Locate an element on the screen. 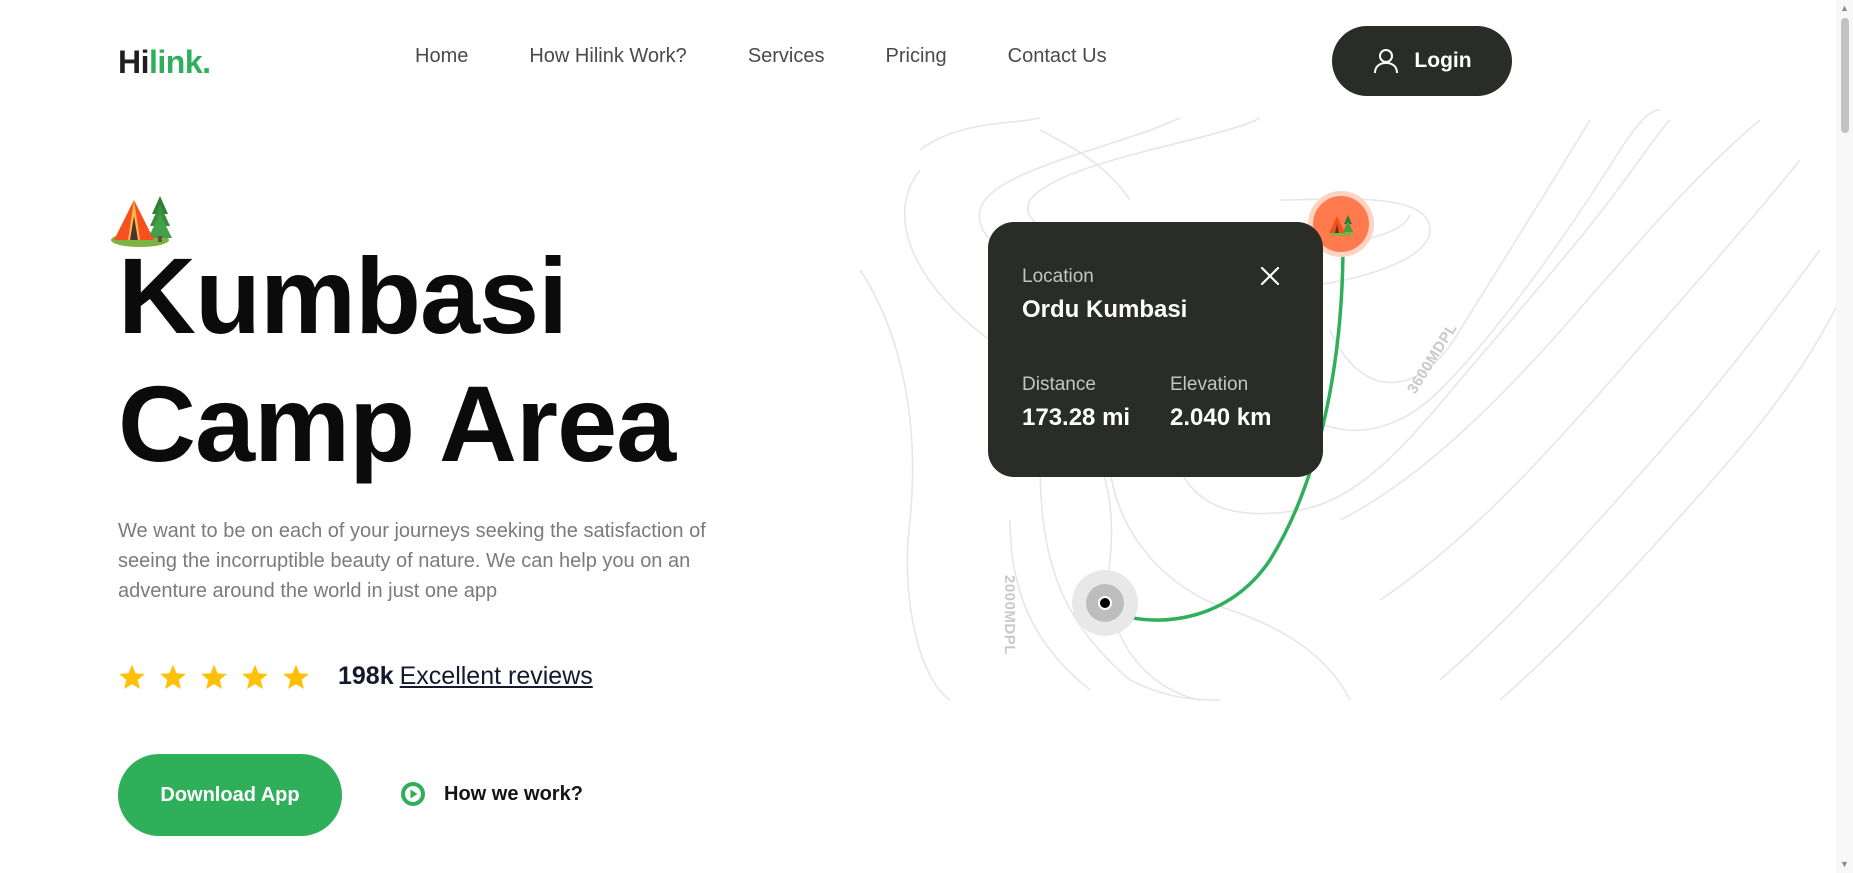 The image size is (1853, 873). location-value: Ordu Kumbasi is located at coordinates (1105, 309).